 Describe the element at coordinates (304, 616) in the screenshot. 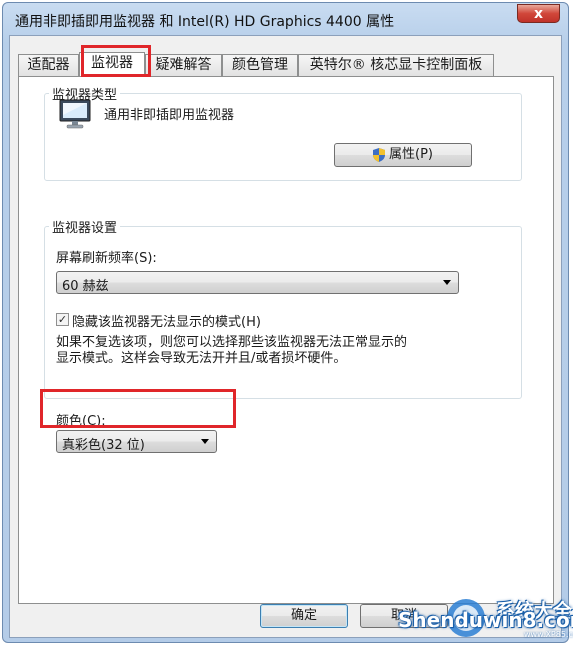

I see `ok-button: 确定` at that location.